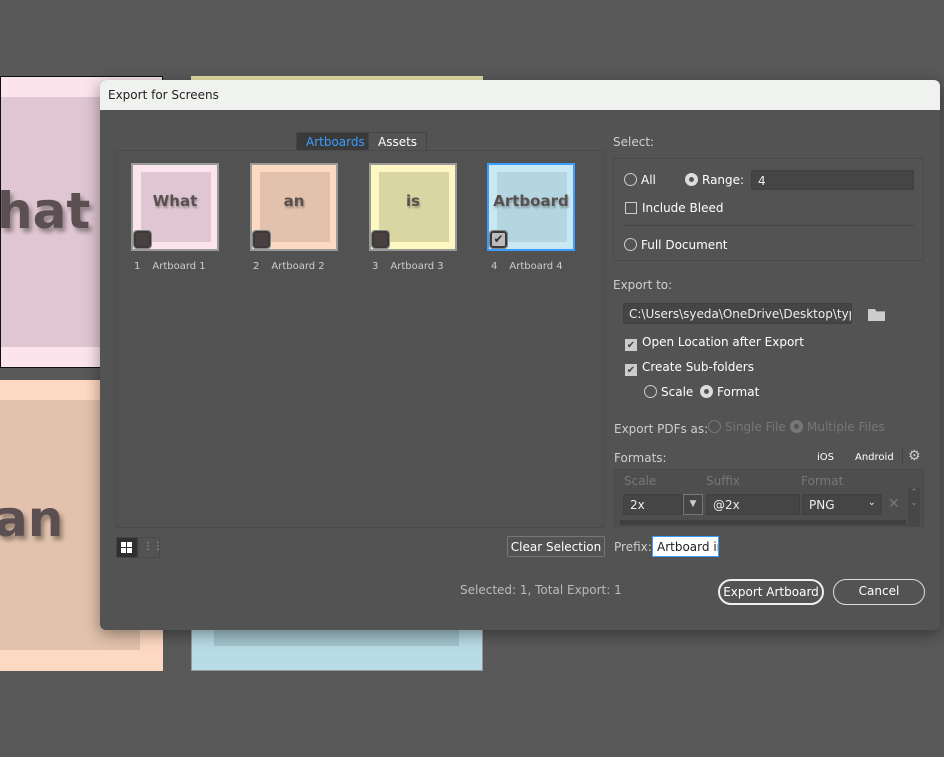 Image resolution: width=944 pixels, height=757 pixels. I want to click on tab-artboards: Artboards, so click(335, 141).